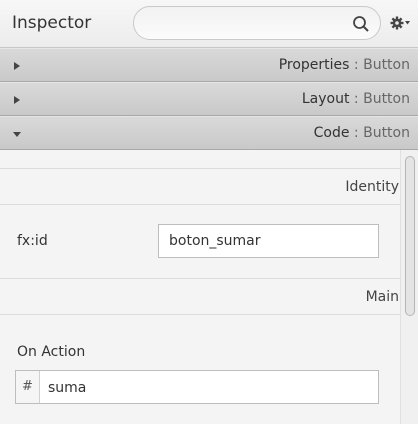  Describe the element at coordinates (209, 99) in the screenshot. I see `section-layout: Layout : Button` at that location.